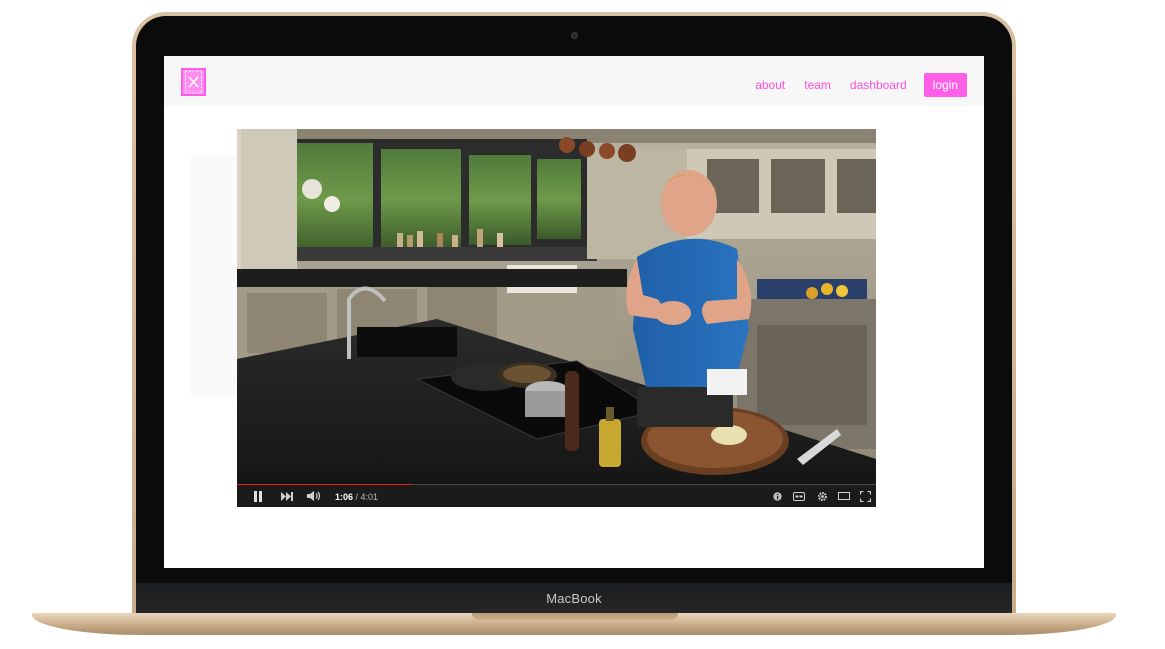 The height and width of the screenshot is (649, 1165). I want to click on captions-icon, so click(799, 496).